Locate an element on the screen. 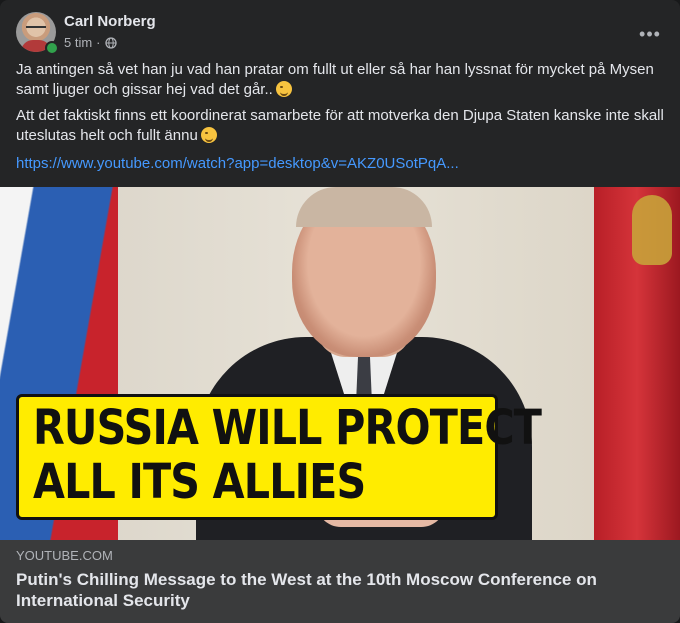 This screenshot has width=680, height=623. author-name: Carl Norberg is located at coordinates (110, 21).